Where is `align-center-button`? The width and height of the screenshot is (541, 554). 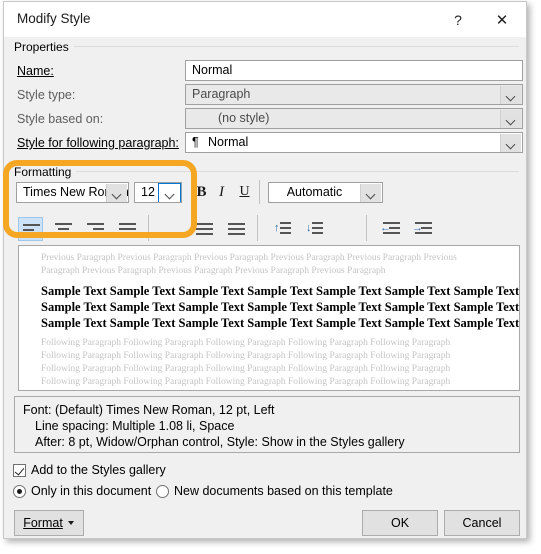 align-center-button is located at coordinates (63, 229).